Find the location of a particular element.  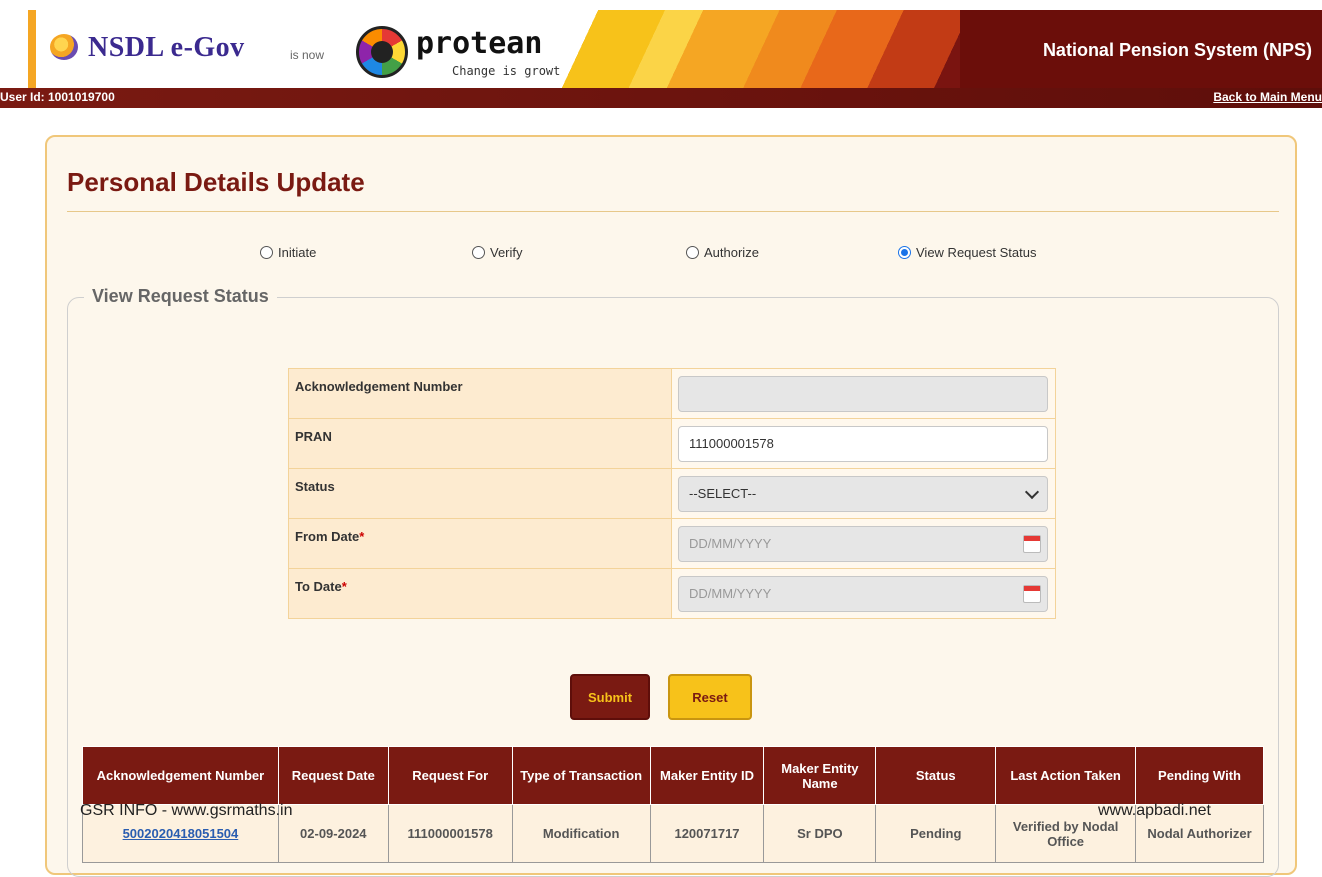

radio-initiate: Initiate is located at coordinates (288, 252).